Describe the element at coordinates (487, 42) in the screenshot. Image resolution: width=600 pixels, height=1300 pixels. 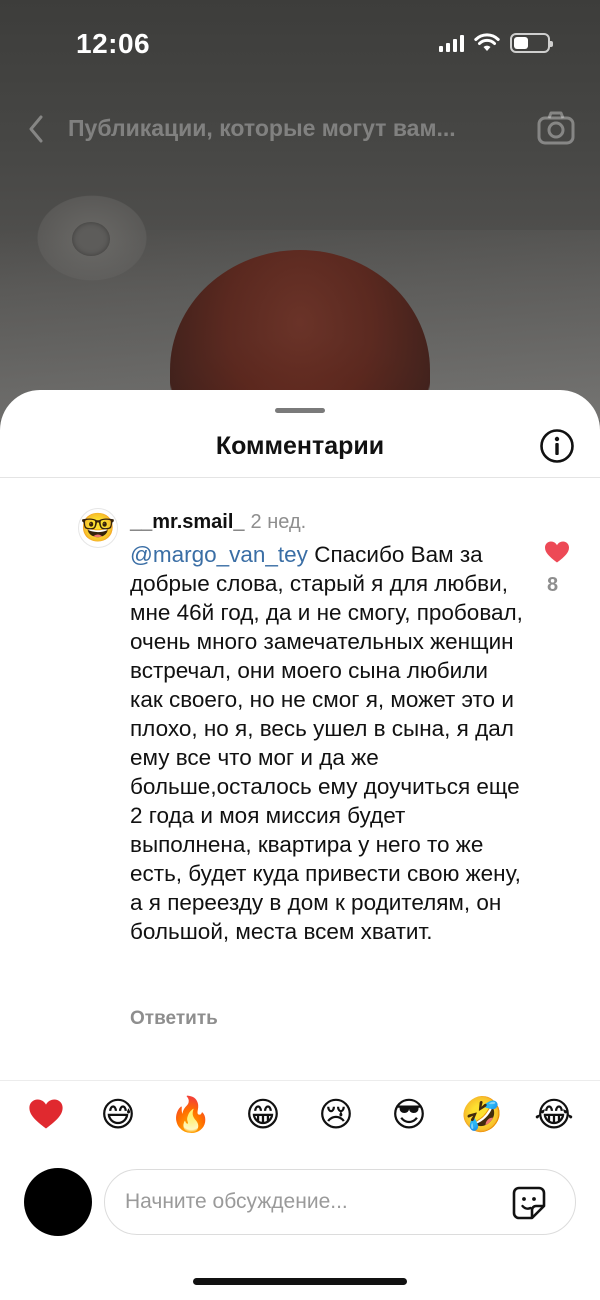
I see `wifi-icon` at that location.